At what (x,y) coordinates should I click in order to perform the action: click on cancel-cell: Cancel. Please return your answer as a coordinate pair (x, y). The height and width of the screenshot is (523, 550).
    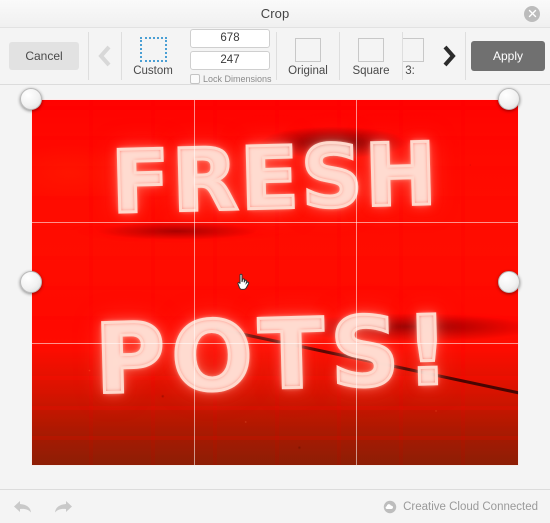
    Looking at the image, I should click on (44, 56).